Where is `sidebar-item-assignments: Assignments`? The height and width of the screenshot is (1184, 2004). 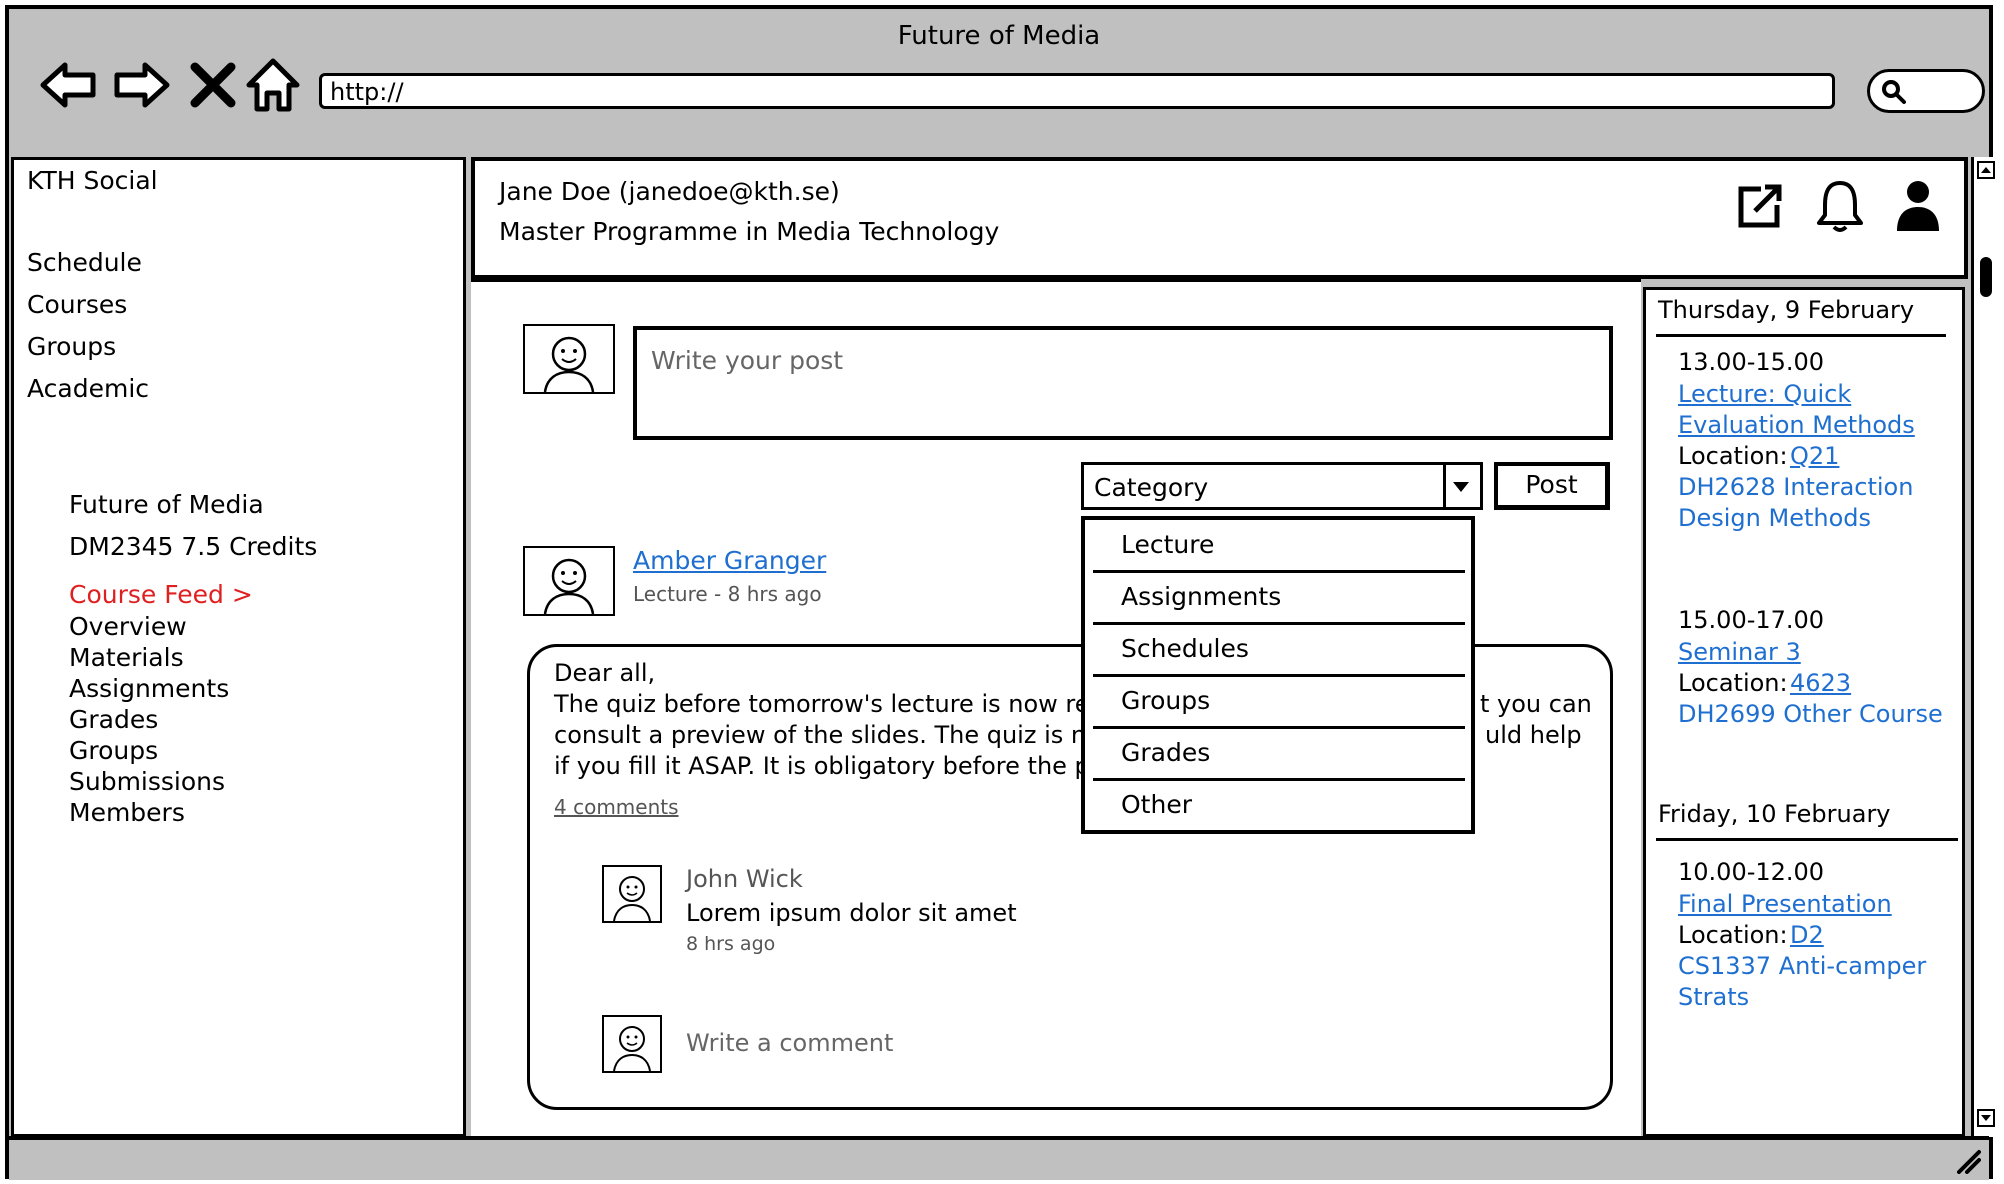 sidebar-item-assignments: Assignments is located at coordinates (149, 688).